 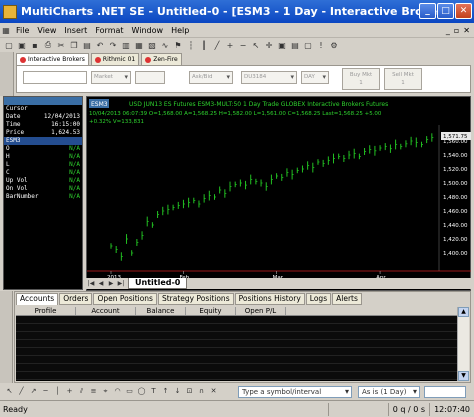 I want to click on crosshair-icon: ✛, so click(x=269, y=45).